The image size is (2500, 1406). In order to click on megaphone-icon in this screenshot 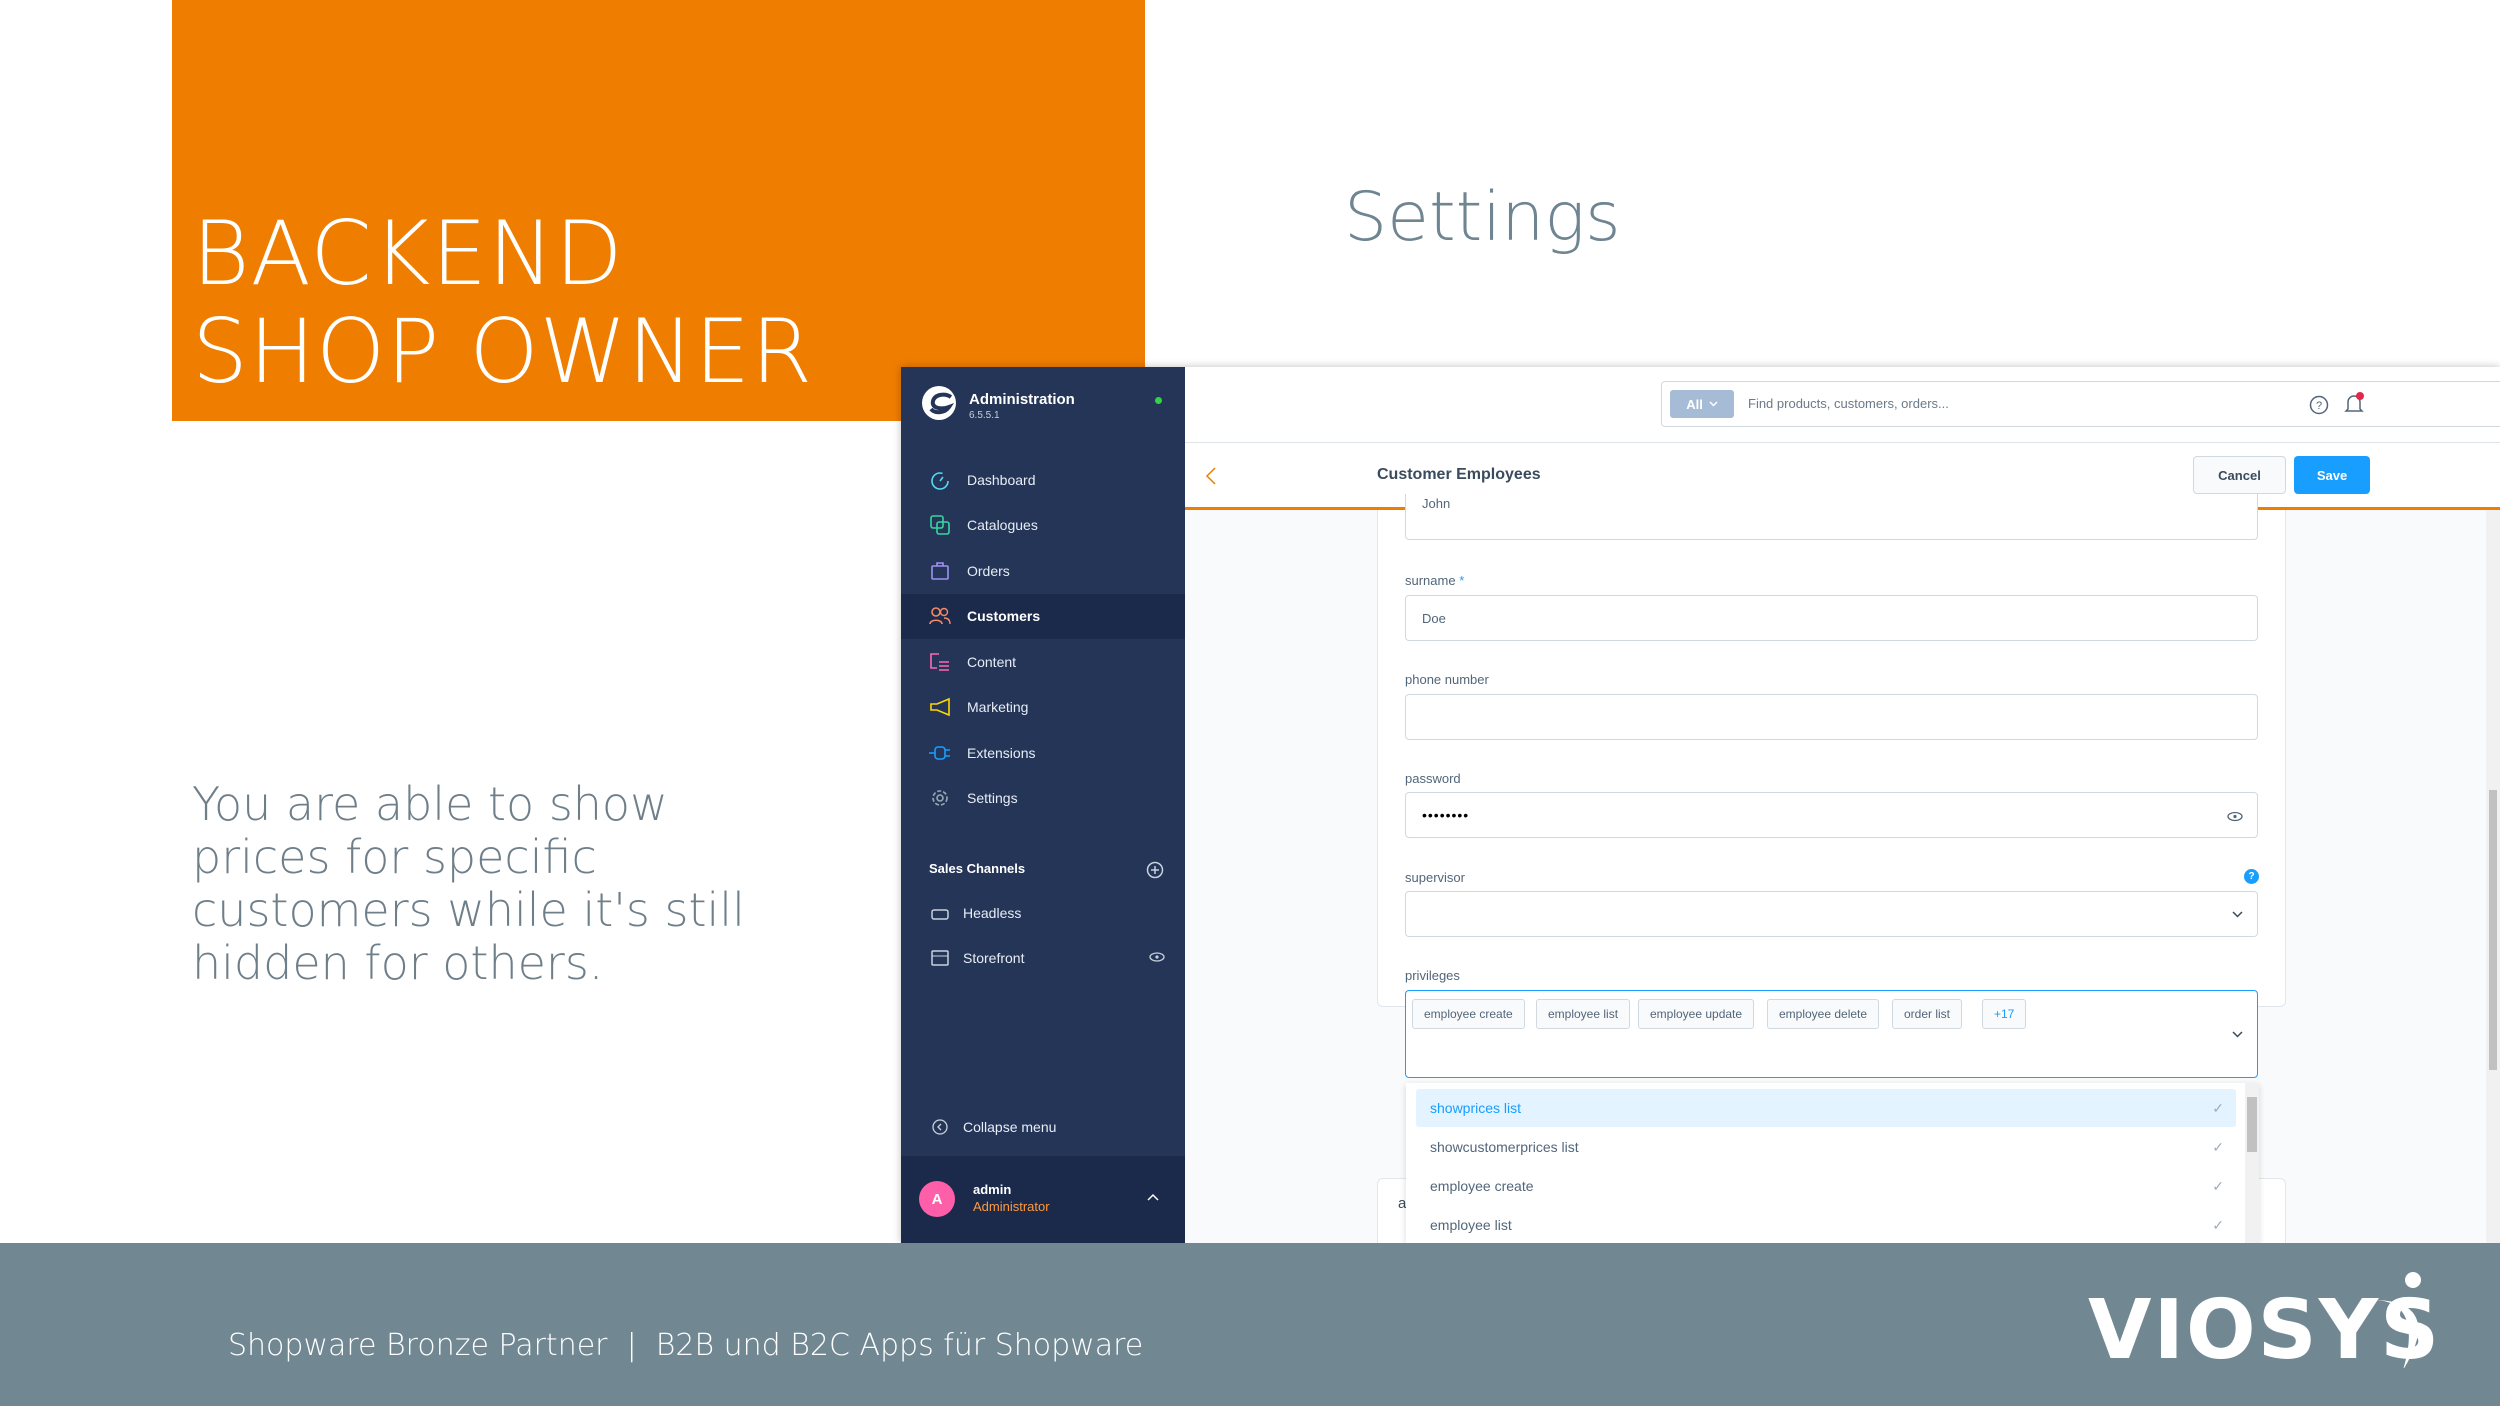, I will do `click(940, 707)`.